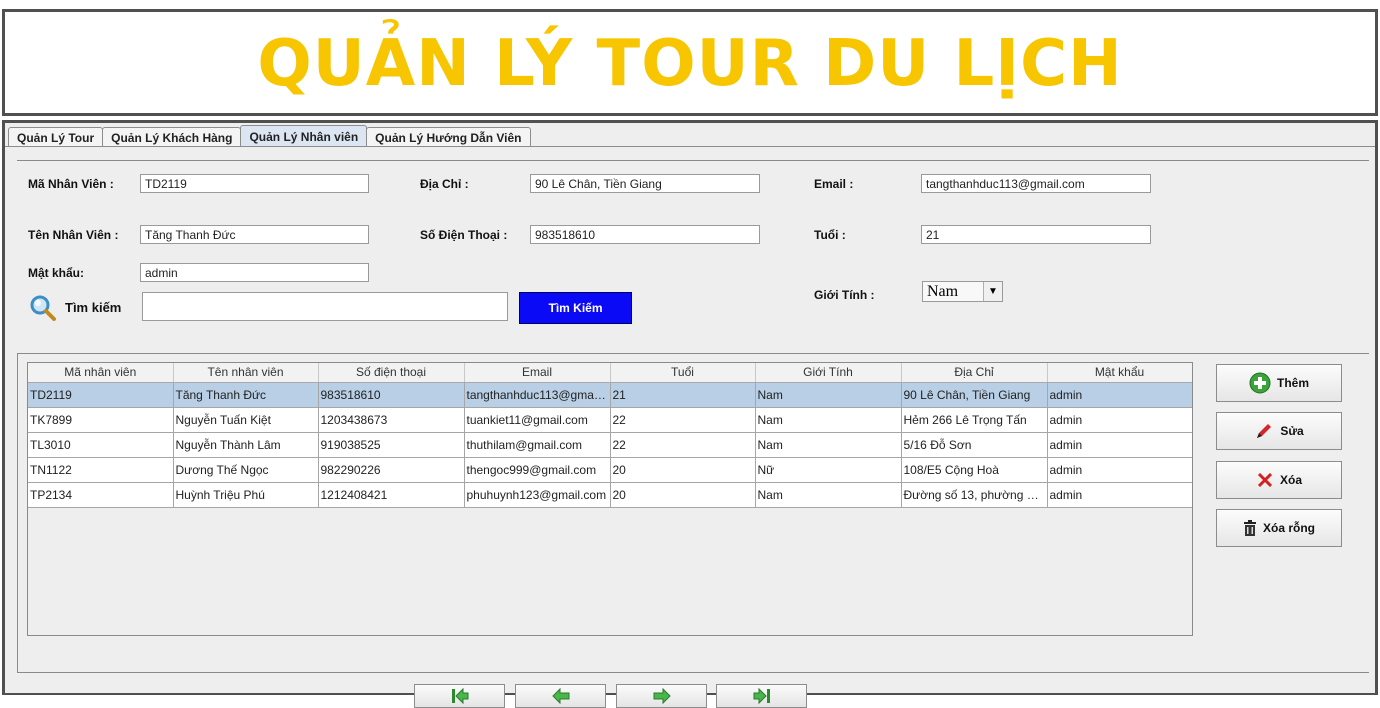 The width and height of the screenshot is (1380, 708). Describe the element at coordinates (172, 137) in the screenshot. I see `tab-khach-hang: Quản Lý Khách Hàng` at that location.